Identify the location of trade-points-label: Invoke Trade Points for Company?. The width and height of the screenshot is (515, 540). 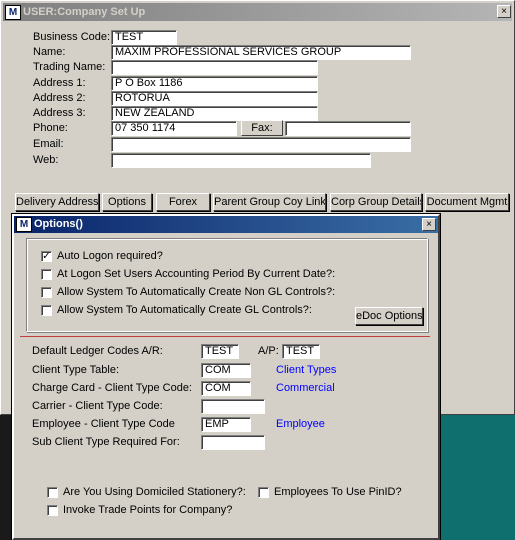
(148, 510).